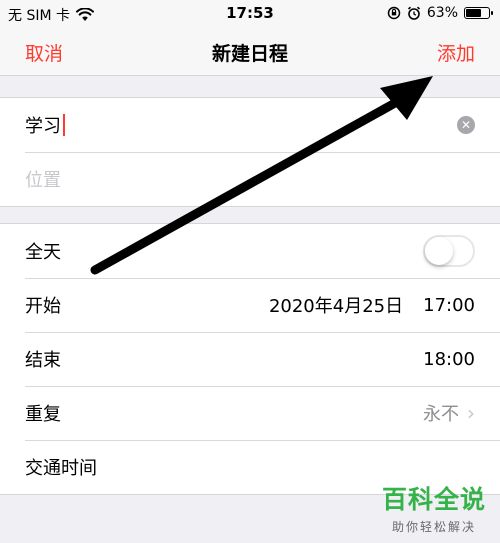 This screenshot has width=500, height=543. Describe the element at coordinates (439, 251) in the screenshot. I see `toggle-knob` at that location.